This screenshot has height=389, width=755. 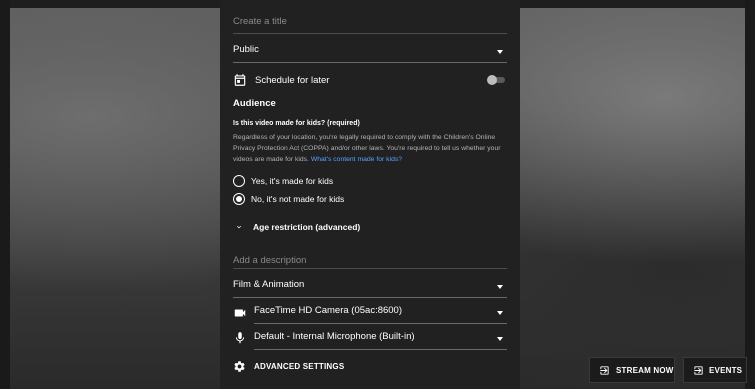 I want to click on gear-icon, so click(x=239, y=366).